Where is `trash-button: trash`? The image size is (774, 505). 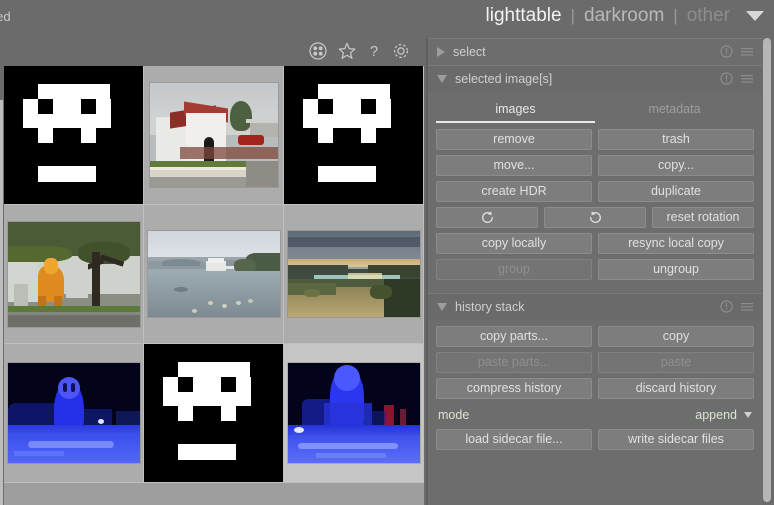 trash-button: trash is located at coordinates (676, 139).